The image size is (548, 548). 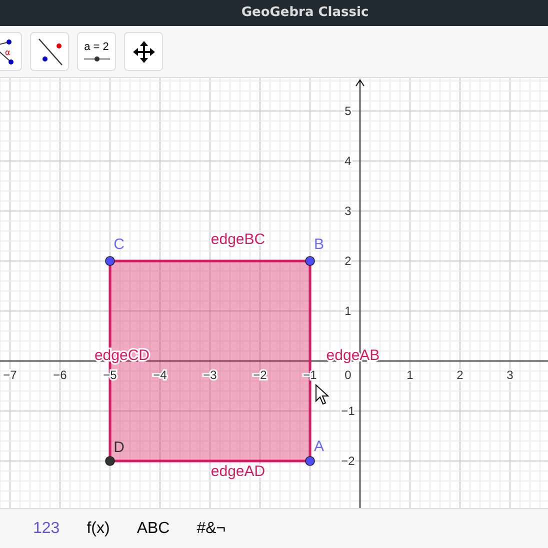 What do you see at coordinates (119, 244) in the screenshot?
I see `point-label: C` at bounding box center [119, 244].